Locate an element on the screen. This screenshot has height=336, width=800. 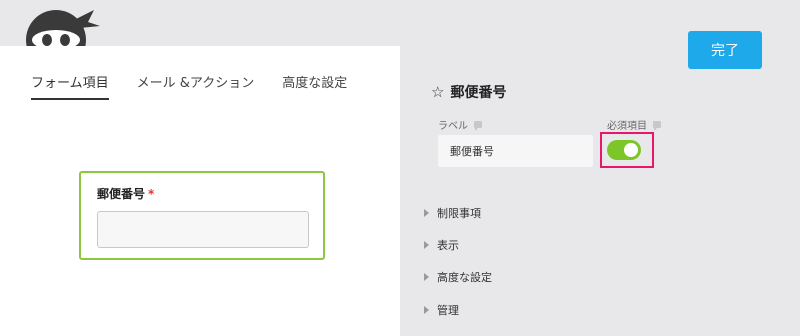
tab-advanced: 高度な設定 is located at coordinates (314, 86).